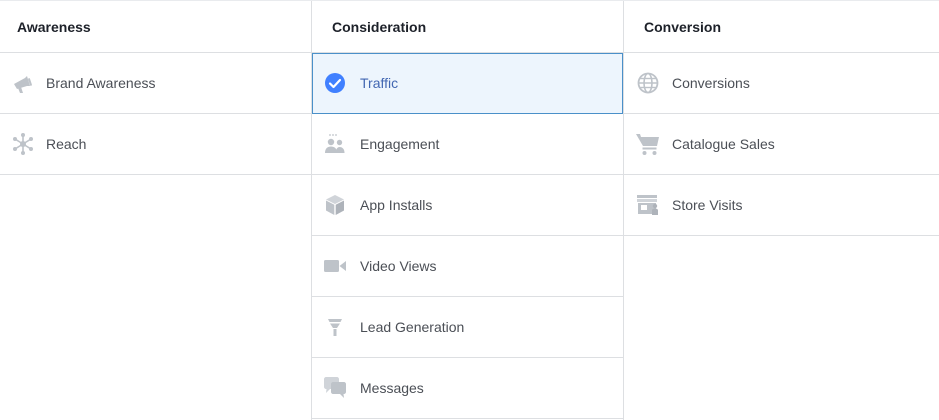 The image size is (939, 420). Describe the element at coordinates (781, 205) in the screenshot. I see `objective-store-visits: Store Visits` at that location.